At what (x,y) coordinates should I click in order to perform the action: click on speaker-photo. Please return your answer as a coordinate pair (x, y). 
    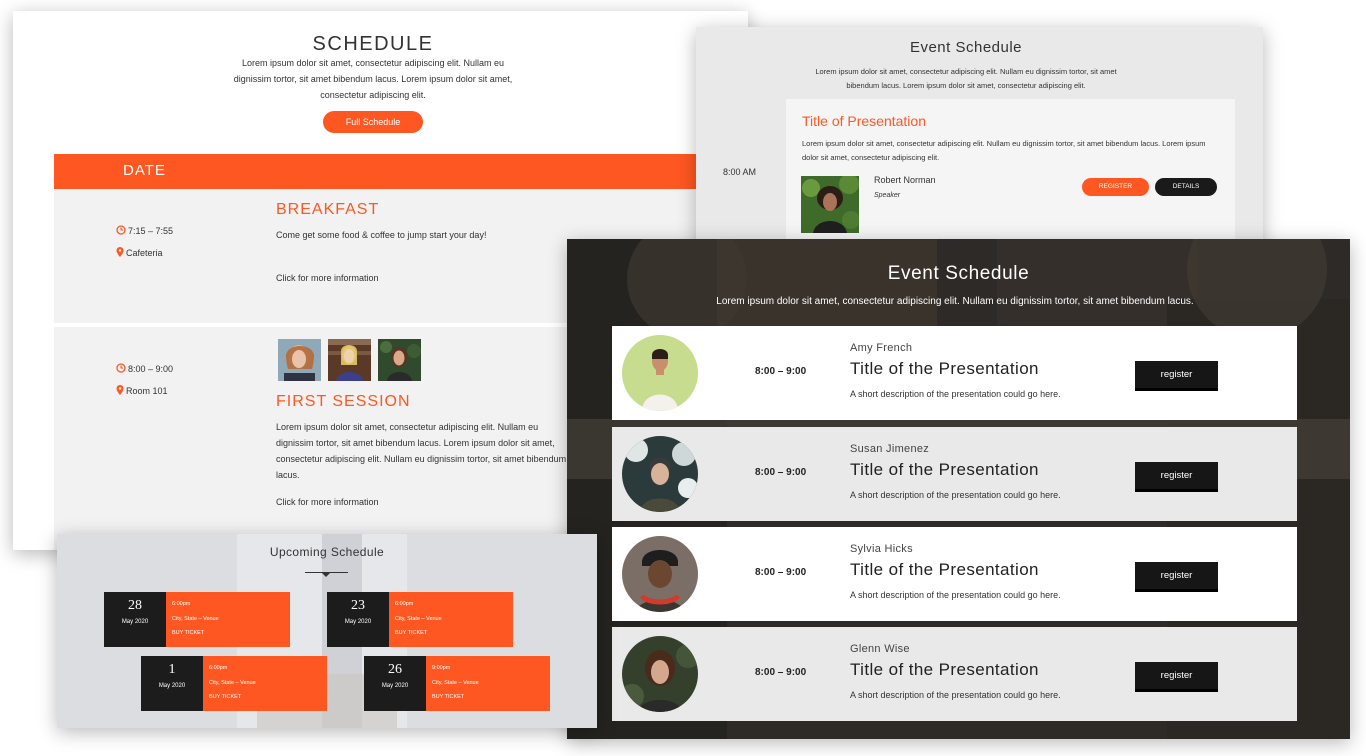
    Looking at the image, I should click on (830, 203).